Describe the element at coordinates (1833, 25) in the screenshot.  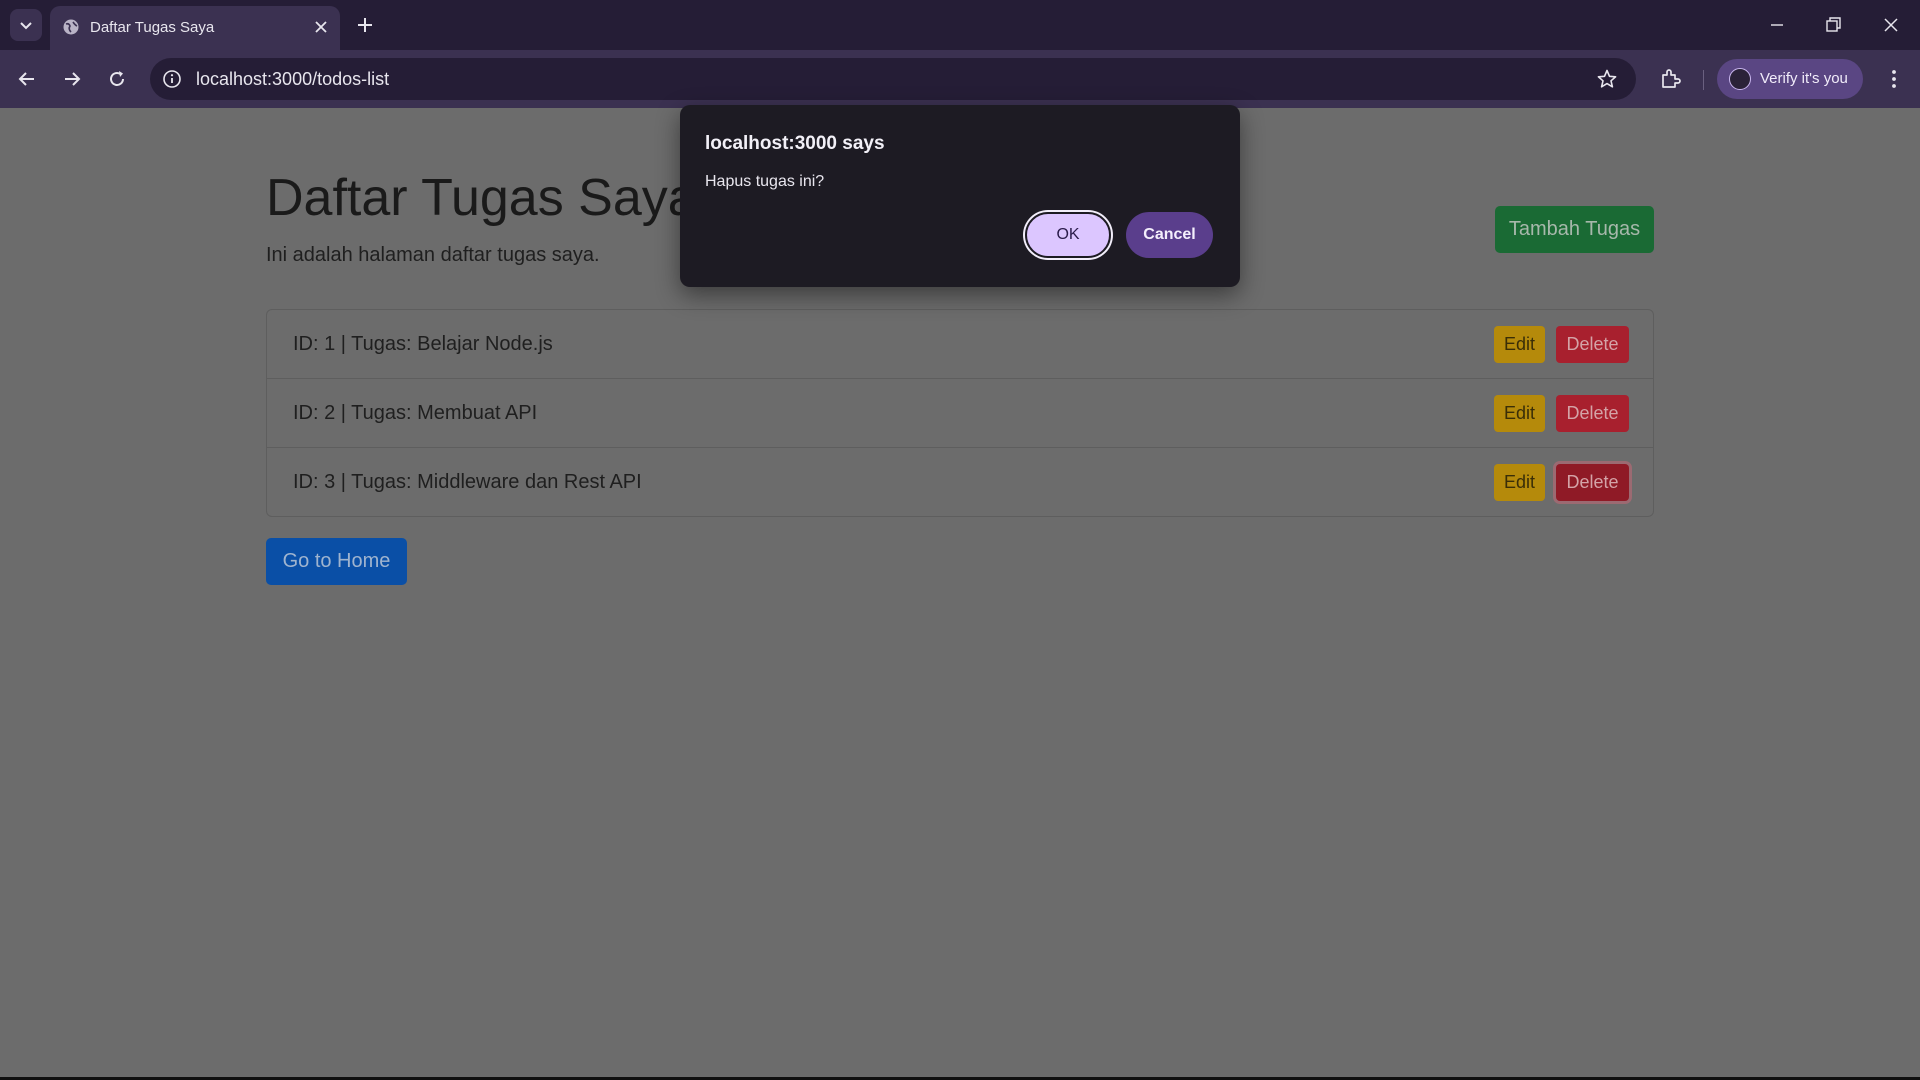
I see `restore-icon` at that location.